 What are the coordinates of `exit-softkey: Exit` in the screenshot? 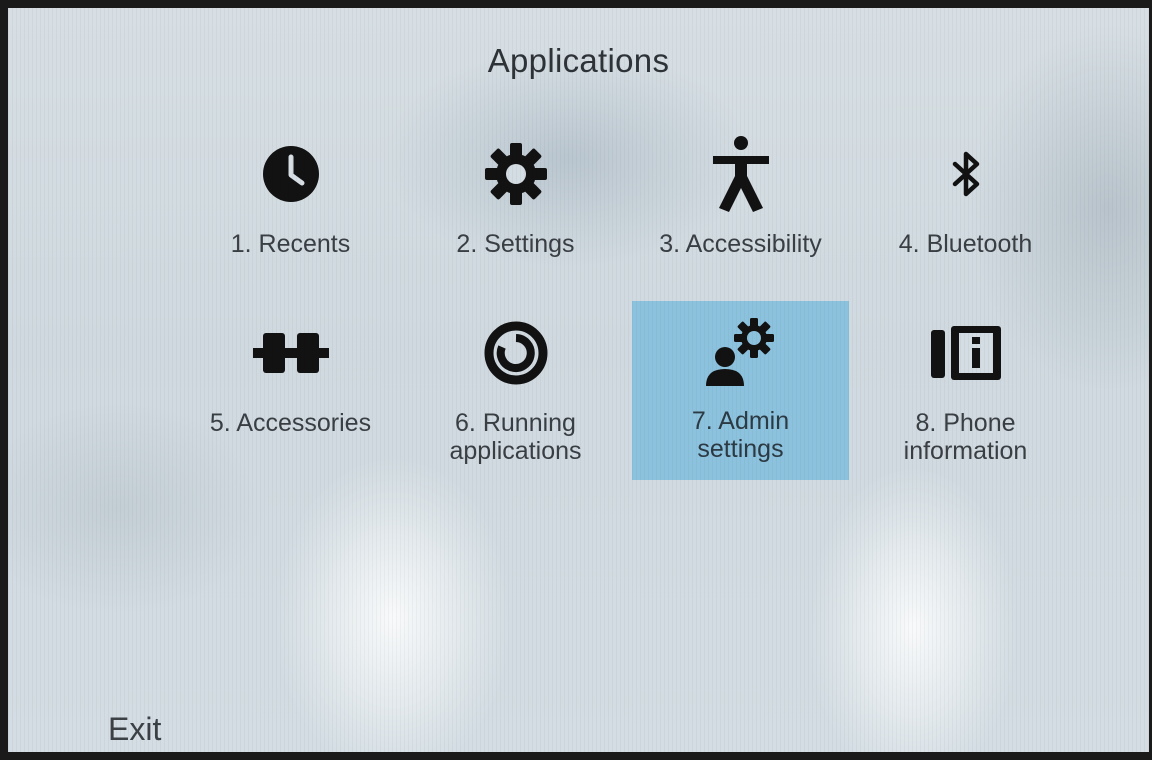 It's located at (134, 729).